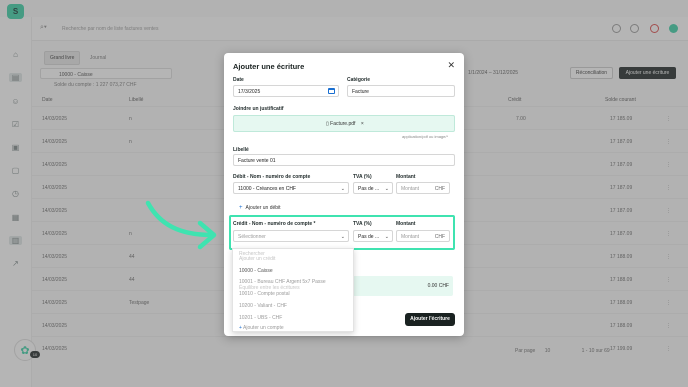  I want to click on submit-entry-button: Ajouter l'écriture, so click(430, 319).